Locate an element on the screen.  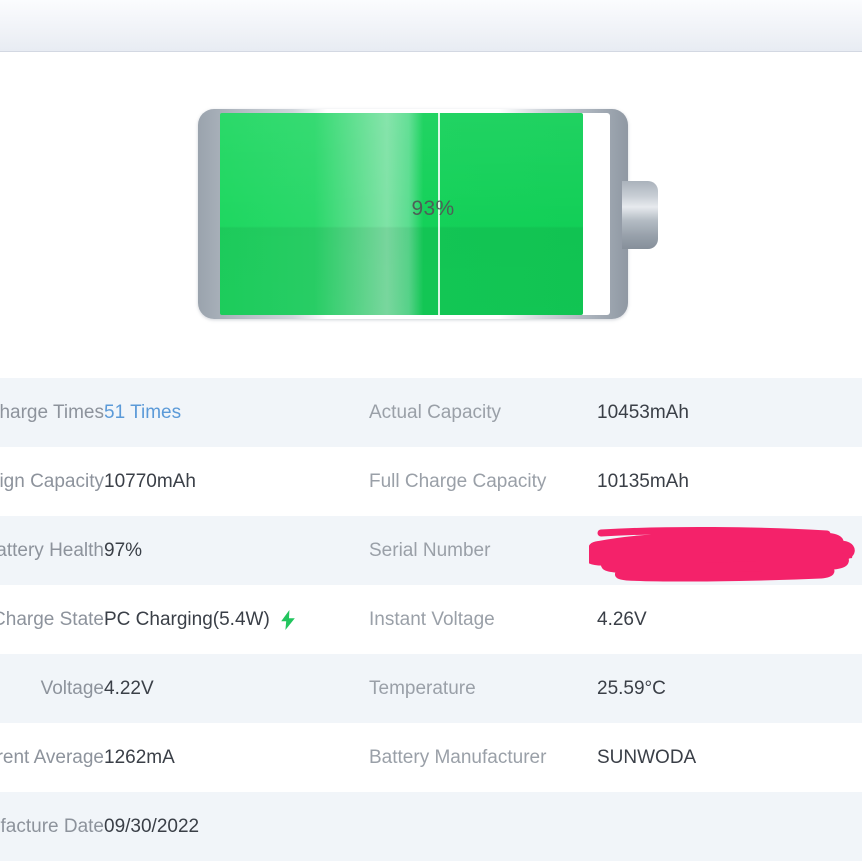
row-value-left: 97% is located at coordinates (236, 551).